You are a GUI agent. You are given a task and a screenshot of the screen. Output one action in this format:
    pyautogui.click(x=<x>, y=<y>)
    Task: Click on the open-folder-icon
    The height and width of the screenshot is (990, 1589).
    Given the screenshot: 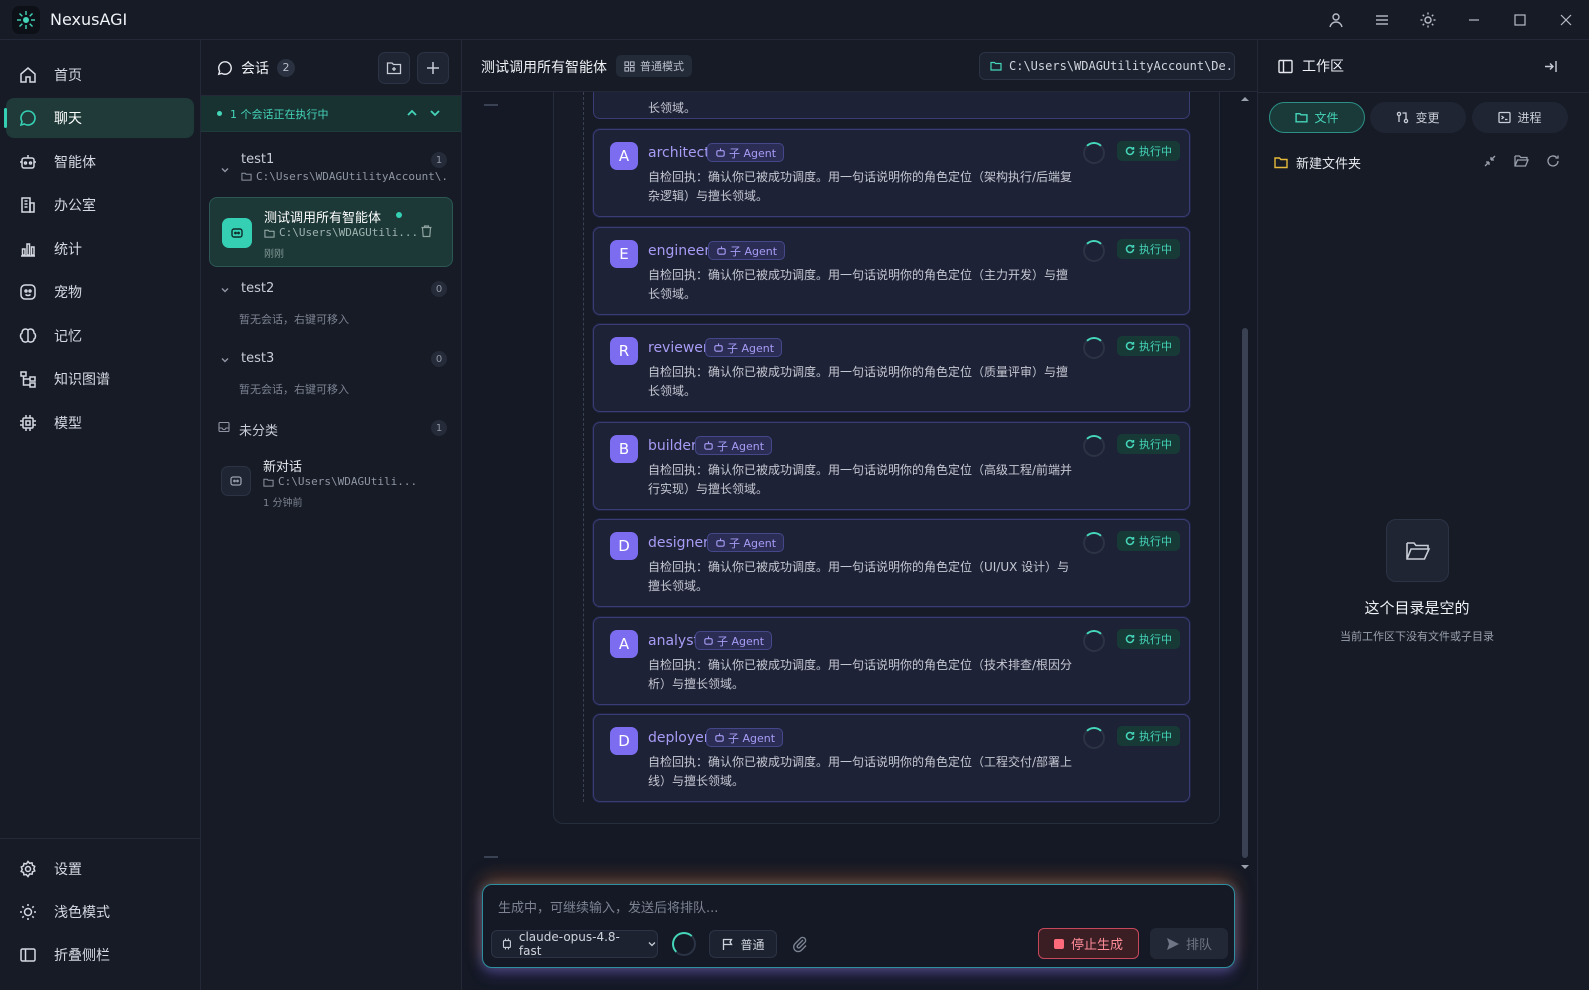 What is the action you would take?
    pyautogui.click(x=1521, y=163)
    